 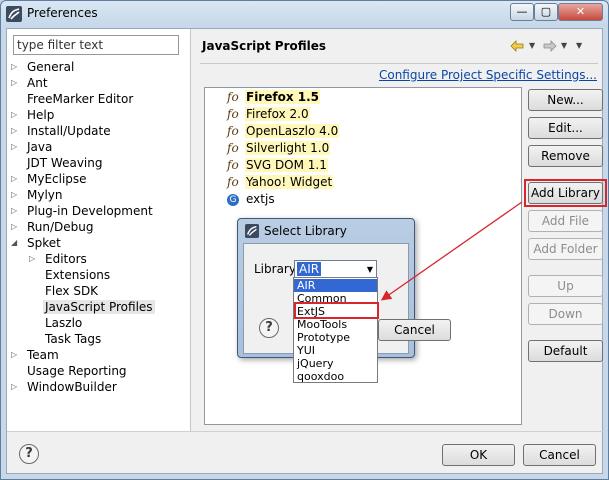 What do you see at coordinates (565, 156) in the screenshot?
I see `remove-button: Remove` at bounding box center [565, 156].